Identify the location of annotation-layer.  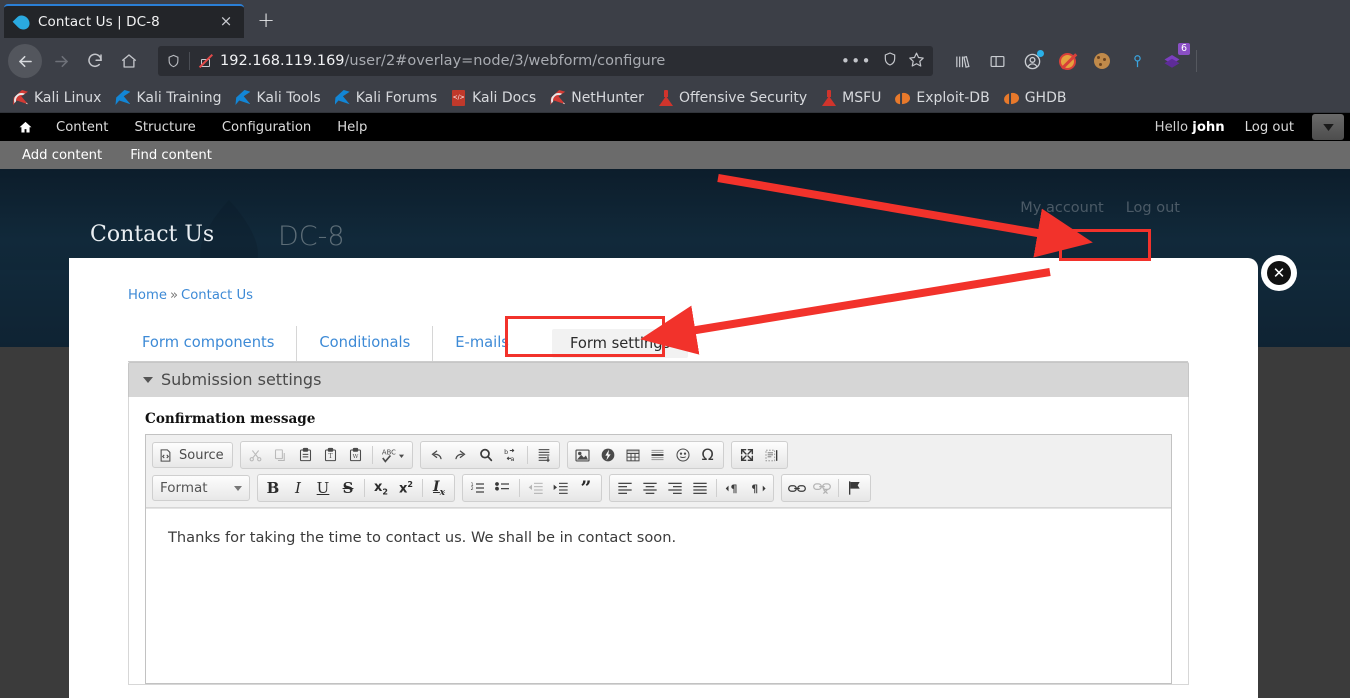
(866, 264).